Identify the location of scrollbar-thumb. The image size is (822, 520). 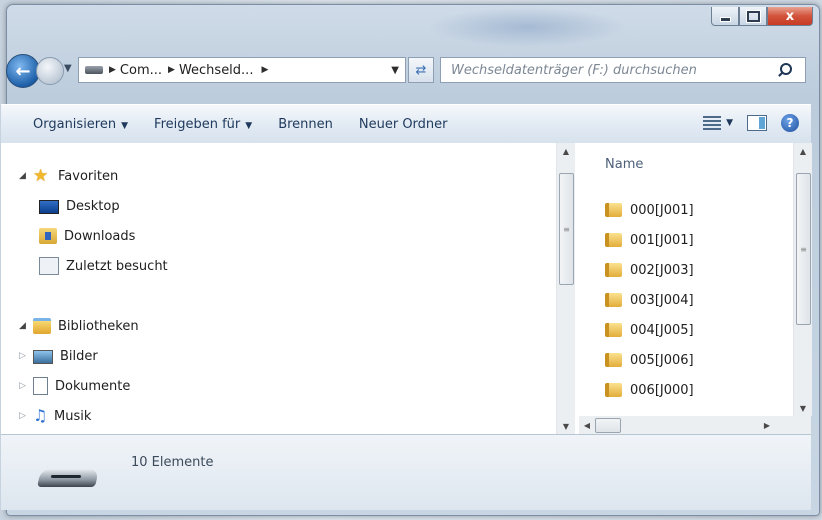
(608, 425).